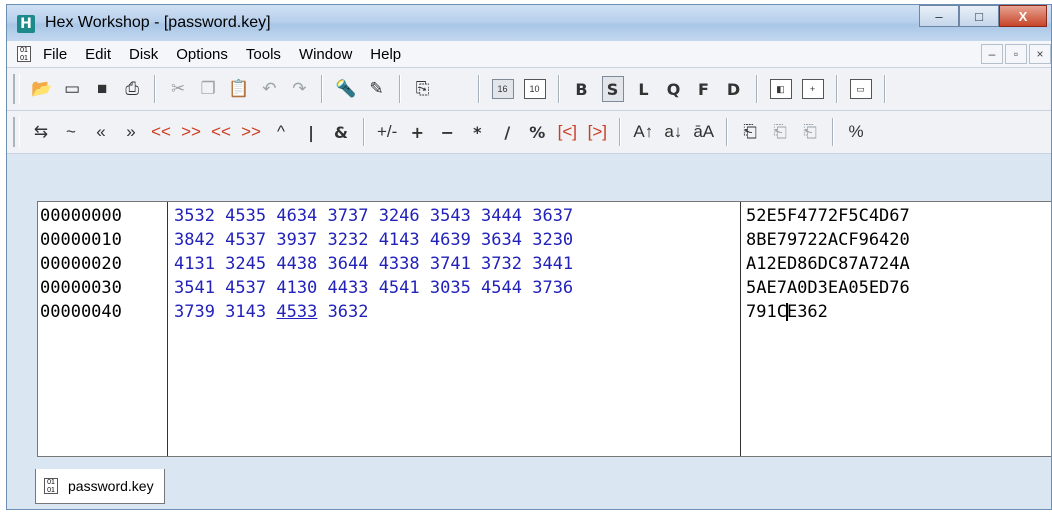 The height and width of the screenshot is (514, 1052). Describe the element at coordinates (225, 312) in the screenshot. I see `hex-text: 3739 3143` at that location.